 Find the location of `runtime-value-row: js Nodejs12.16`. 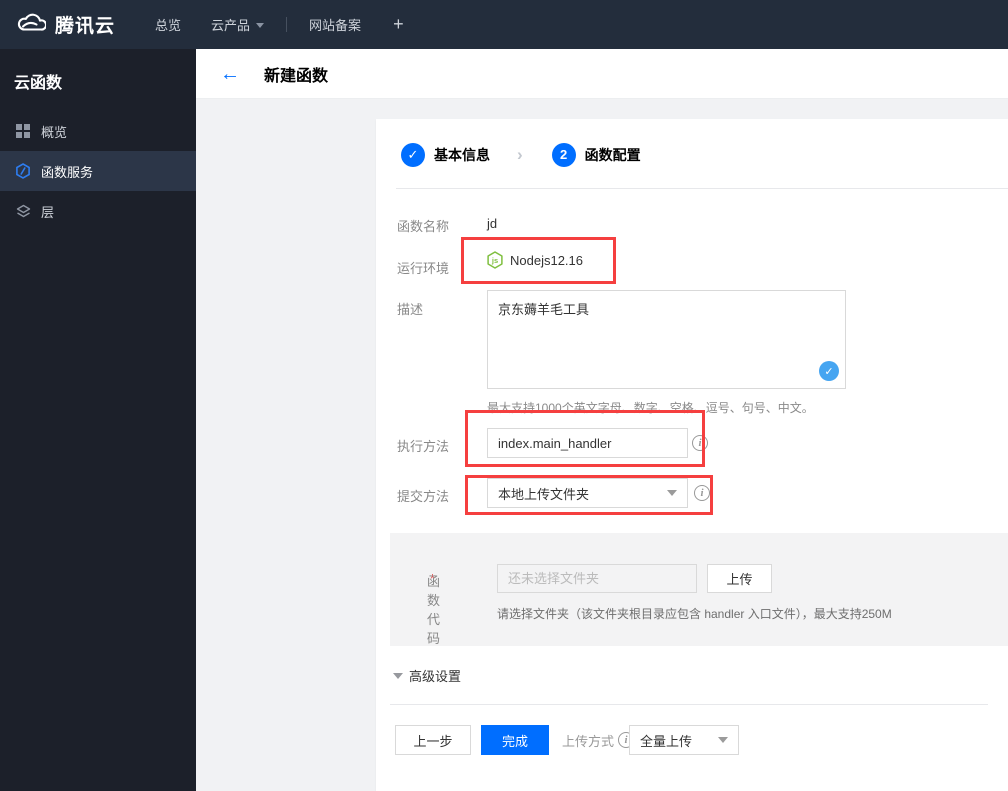

runtime-value-row: js Nodejs12.16 is located at coordinates (535, 260).